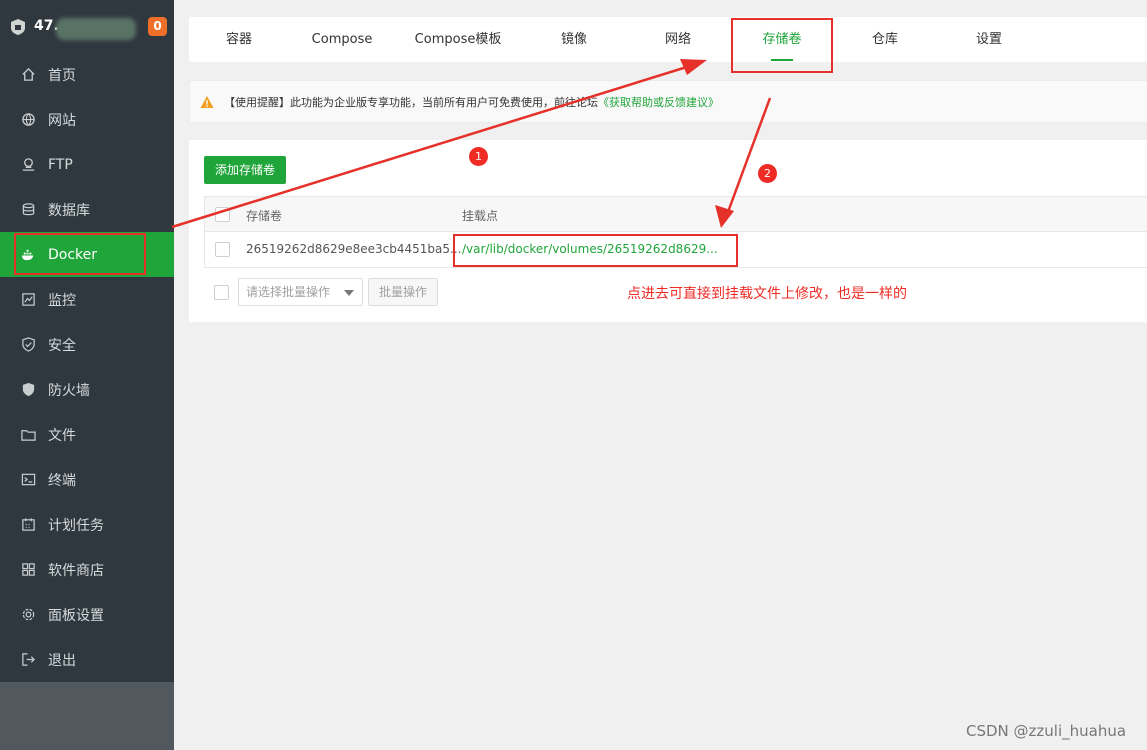  What do you see at coordinates (28, 615) in the screenshot?
I see `gear-icon` at bounding box center [28, 615].